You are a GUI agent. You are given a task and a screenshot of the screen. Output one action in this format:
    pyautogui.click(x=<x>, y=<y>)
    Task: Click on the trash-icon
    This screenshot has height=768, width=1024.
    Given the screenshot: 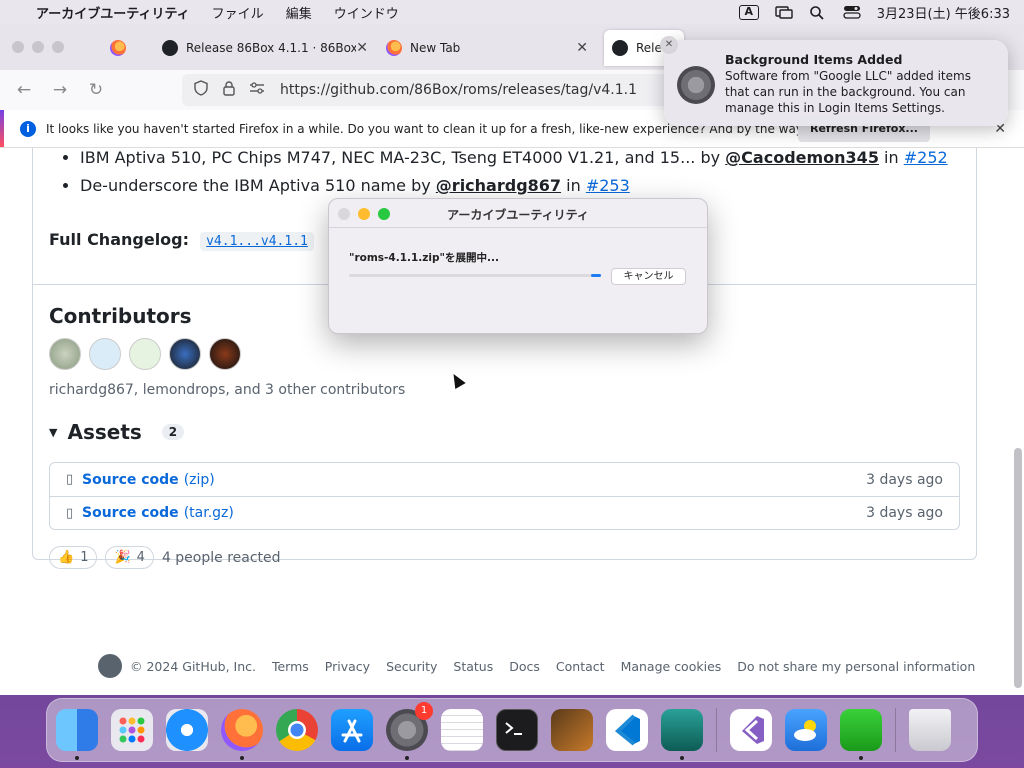 What is the action you would take?
    pyautogui.click(x=930, y=730)
    